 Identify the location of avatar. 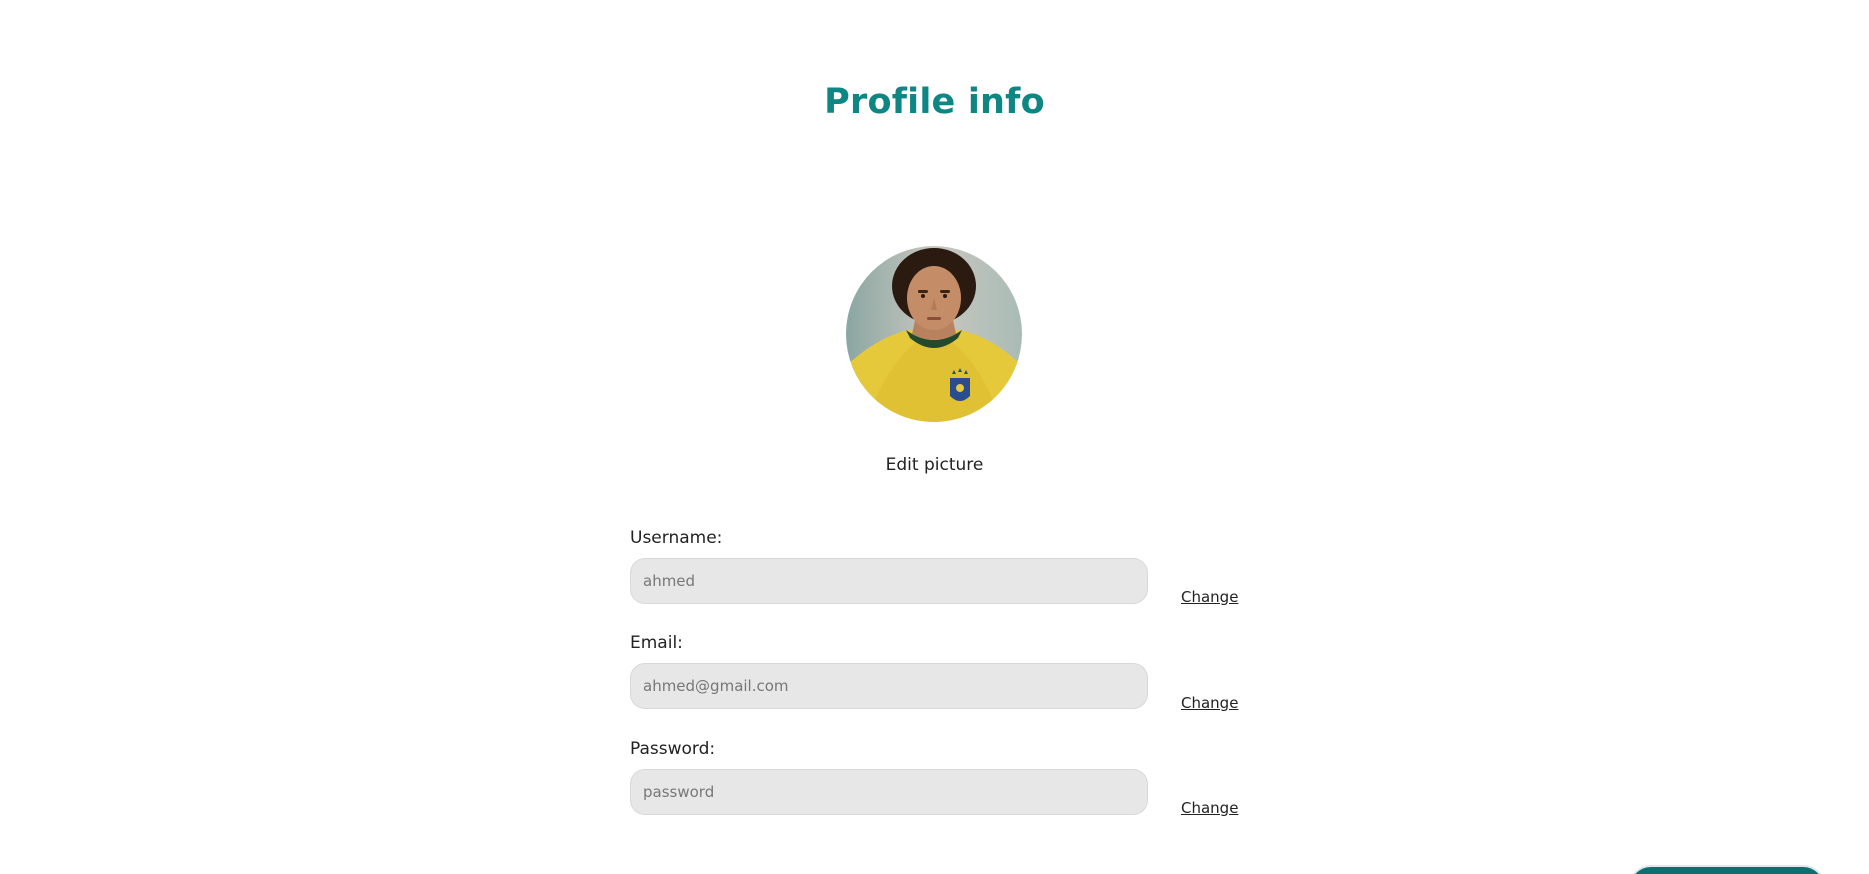
(934, 334).